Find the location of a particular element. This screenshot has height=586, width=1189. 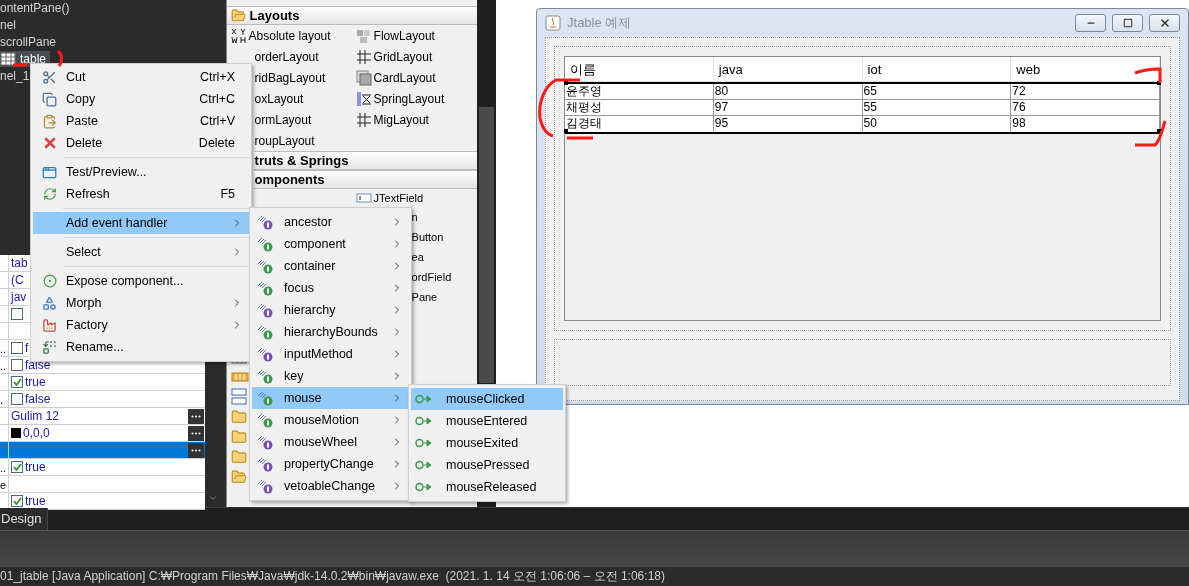

scissors-icon is located at coordinates (49, 77).